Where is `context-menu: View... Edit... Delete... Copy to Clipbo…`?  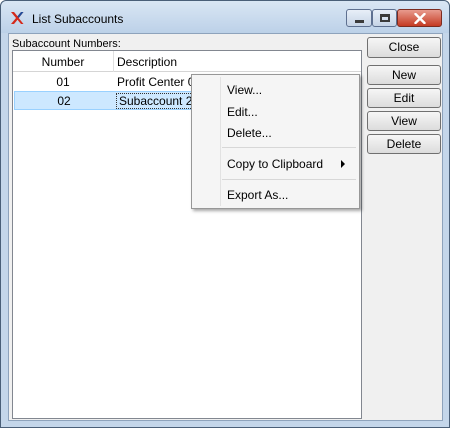 context-menu: View... Edit... Delete... Copy to Clipbo… is located at coordinates (275, 141).